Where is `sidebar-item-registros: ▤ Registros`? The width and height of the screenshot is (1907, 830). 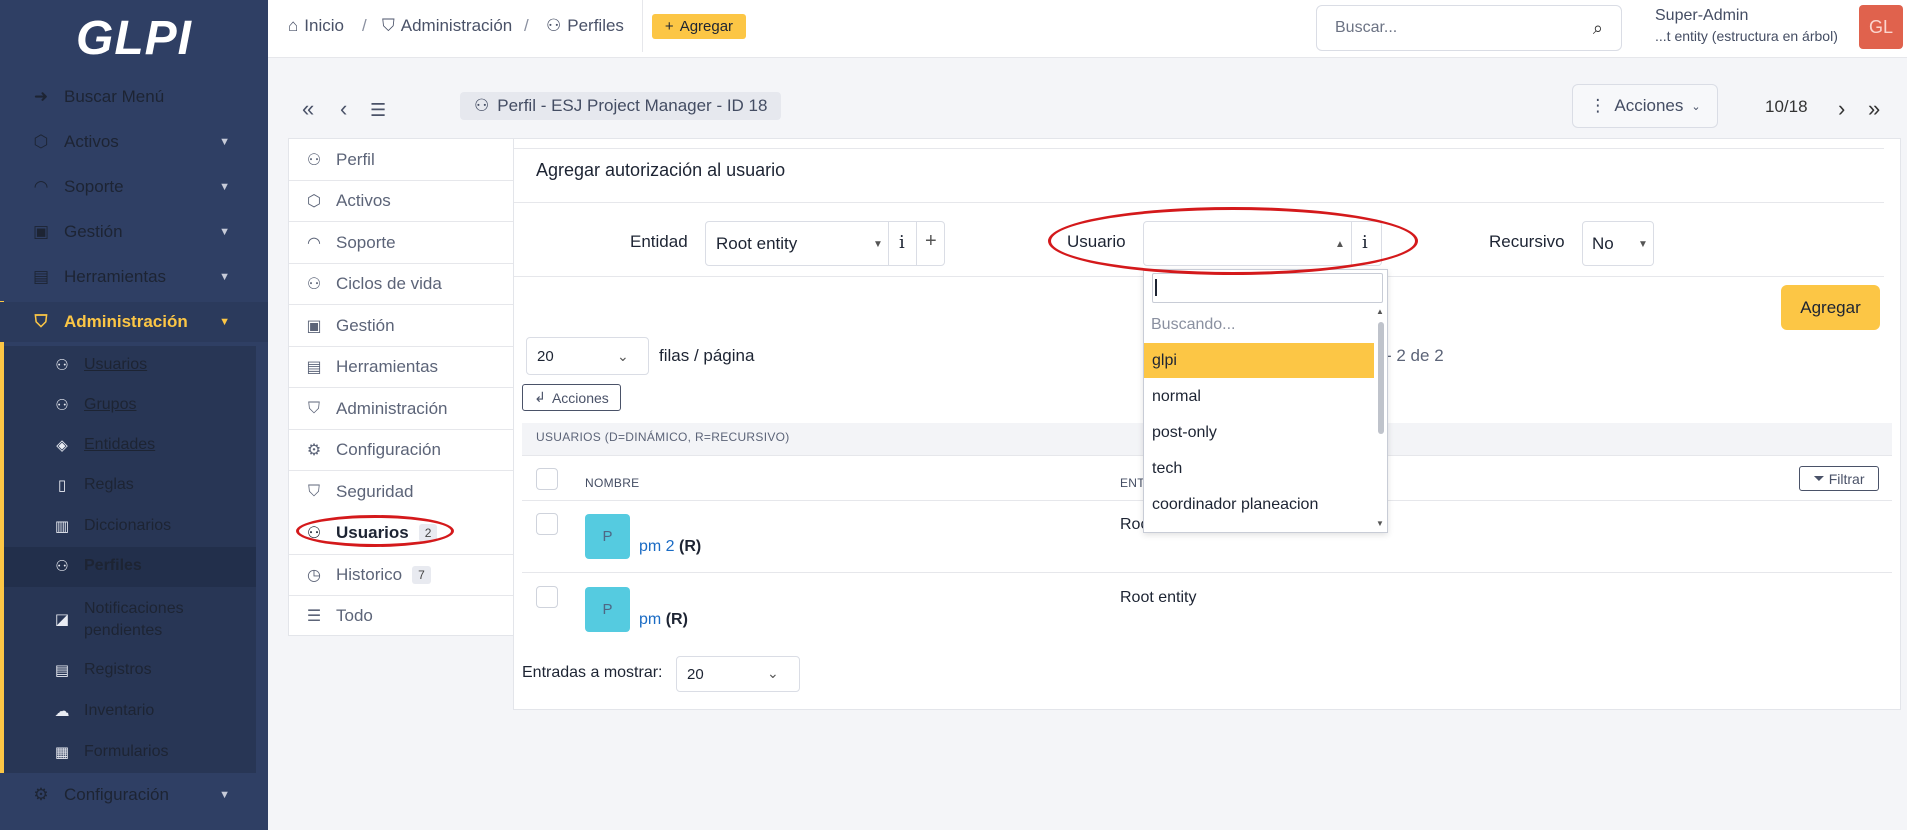
sidebar-item-registros: ▤ Registros is located at coordinates (130, 671).